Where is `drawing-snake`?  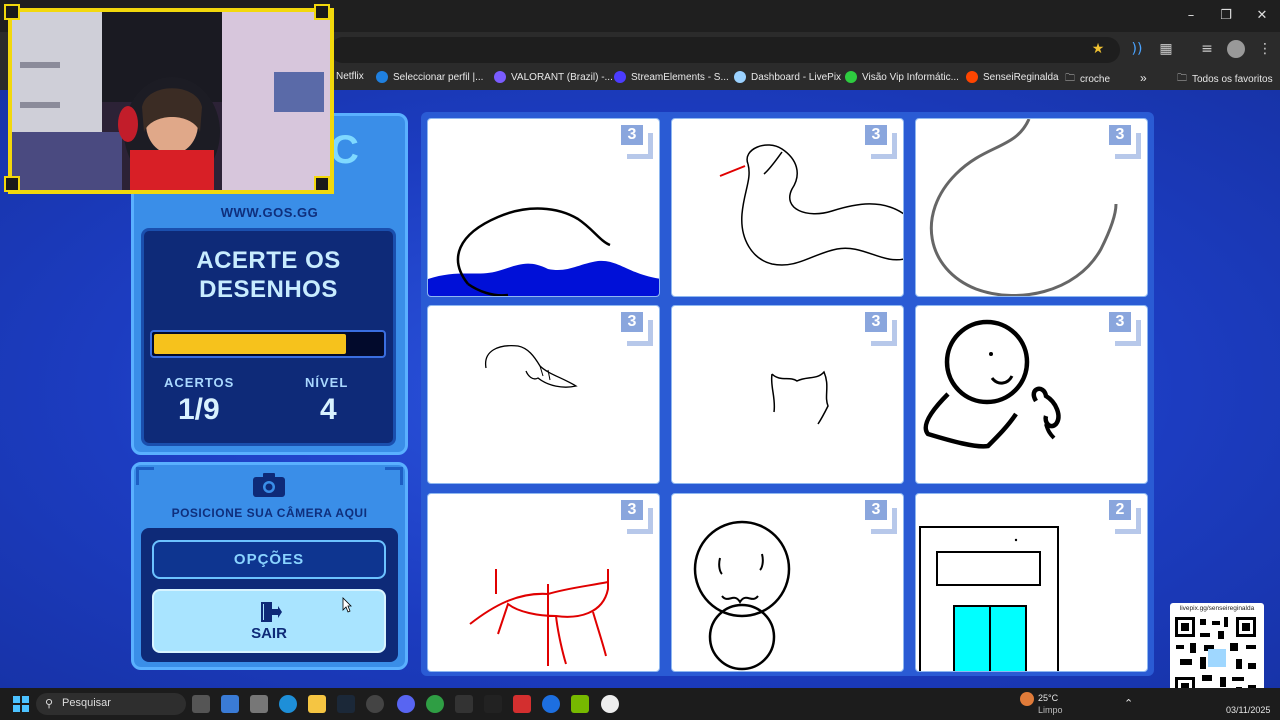 drawing-snake is located at coordinates (811, 205).